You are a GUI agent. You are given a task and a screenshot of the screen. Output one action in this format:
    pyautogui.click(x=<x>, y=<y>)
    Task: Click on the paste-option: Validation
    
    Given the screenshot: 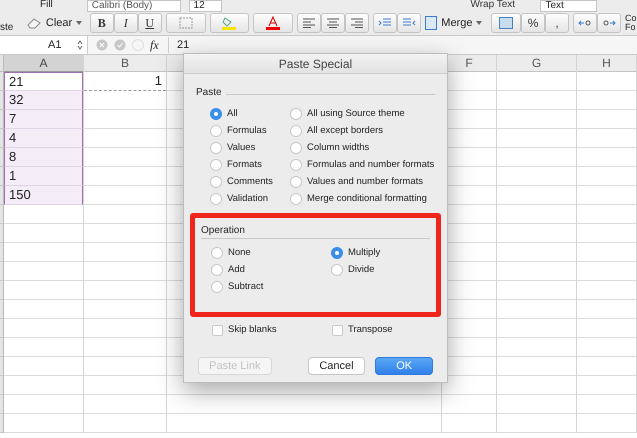 What is the action you would take?
    pyautogui.click(x=250, y=199)
    